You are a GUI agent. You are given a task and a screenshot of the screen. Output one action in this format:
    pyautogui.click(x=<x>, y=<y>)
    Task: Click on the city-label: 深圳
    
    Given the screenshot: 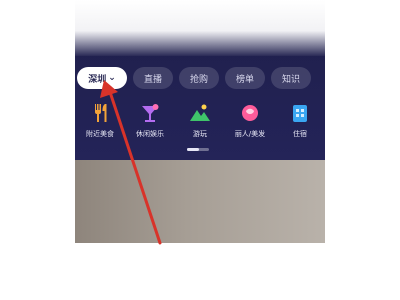 What is the action you would take?
    pyautogui.click(x=97, y=79)
    